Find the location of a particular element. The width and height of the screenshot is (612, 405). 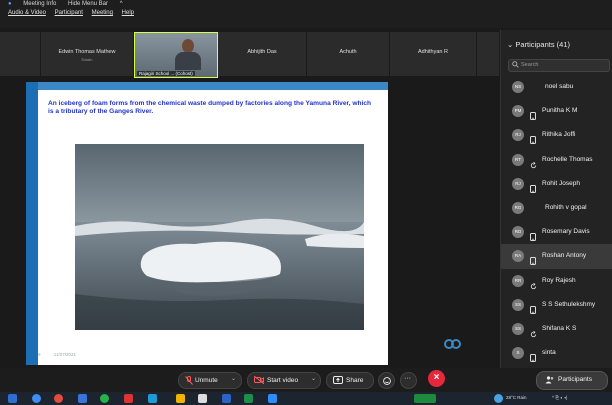

participant-row: RG Rohith v gopal is located at coordinates (556, 208).